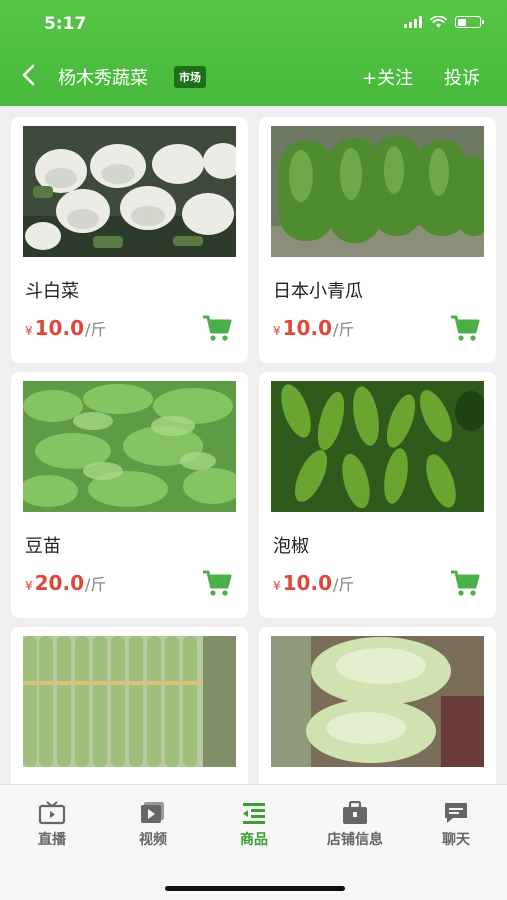  Describe the element at coordinates (152, 812) in the screenshot. I see `video-icon` at that location.